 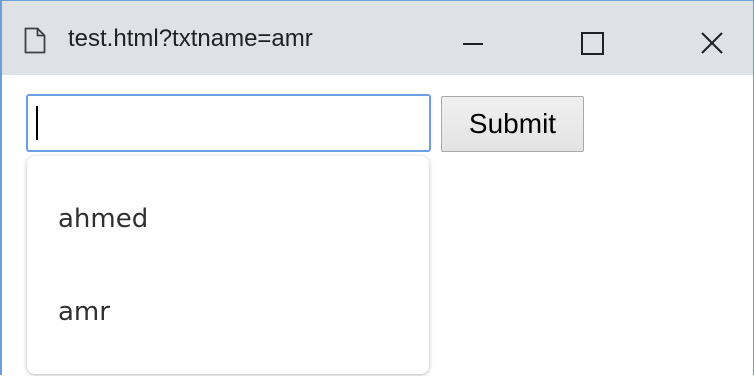 What do you see at coordinates (592, 43) in the screenshot?
I see `maximize-icon` at bounding box center [592, 43].